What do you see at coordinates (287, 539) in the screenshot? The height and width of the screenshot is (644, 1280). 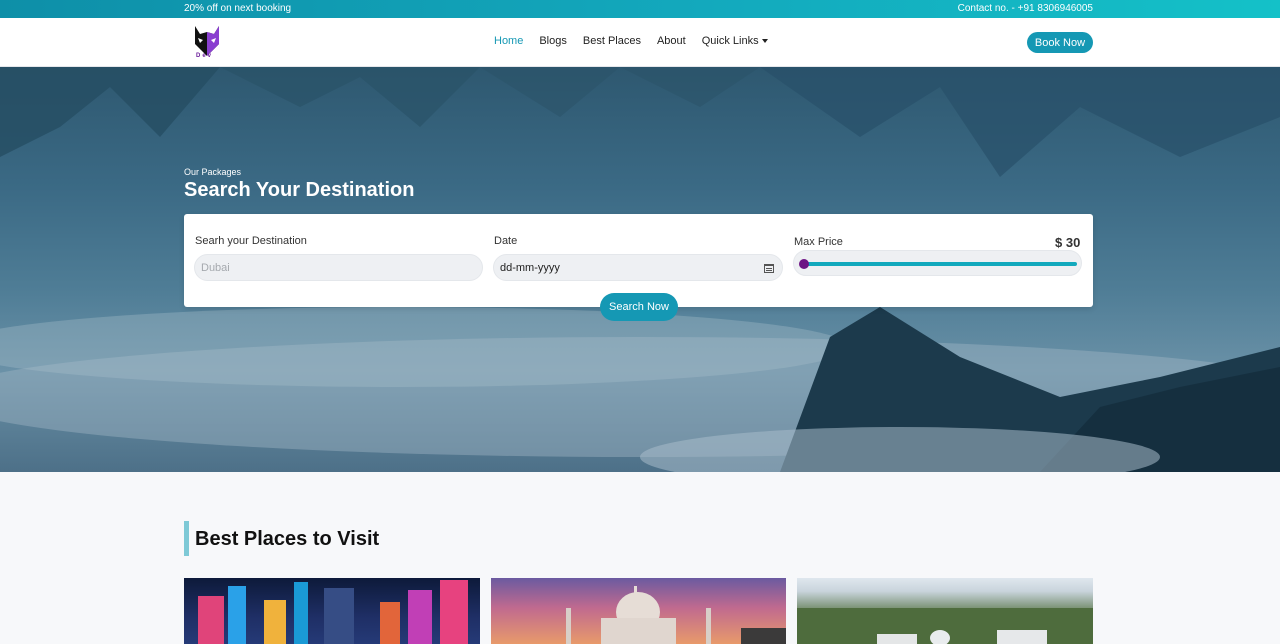 I see `best-places-title: Best Places to Visit` at bounding box center [287, 539].